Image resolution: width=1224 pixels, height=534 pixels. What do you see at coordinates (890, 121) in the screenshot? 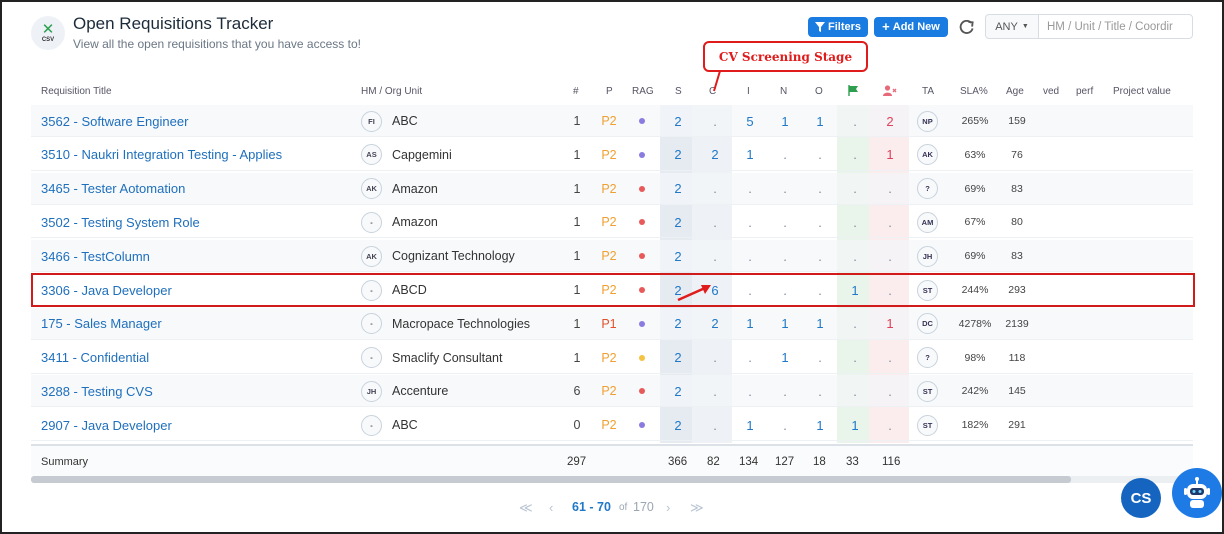
I see `stage-r-count: 2` at bounding box center [890, 121].